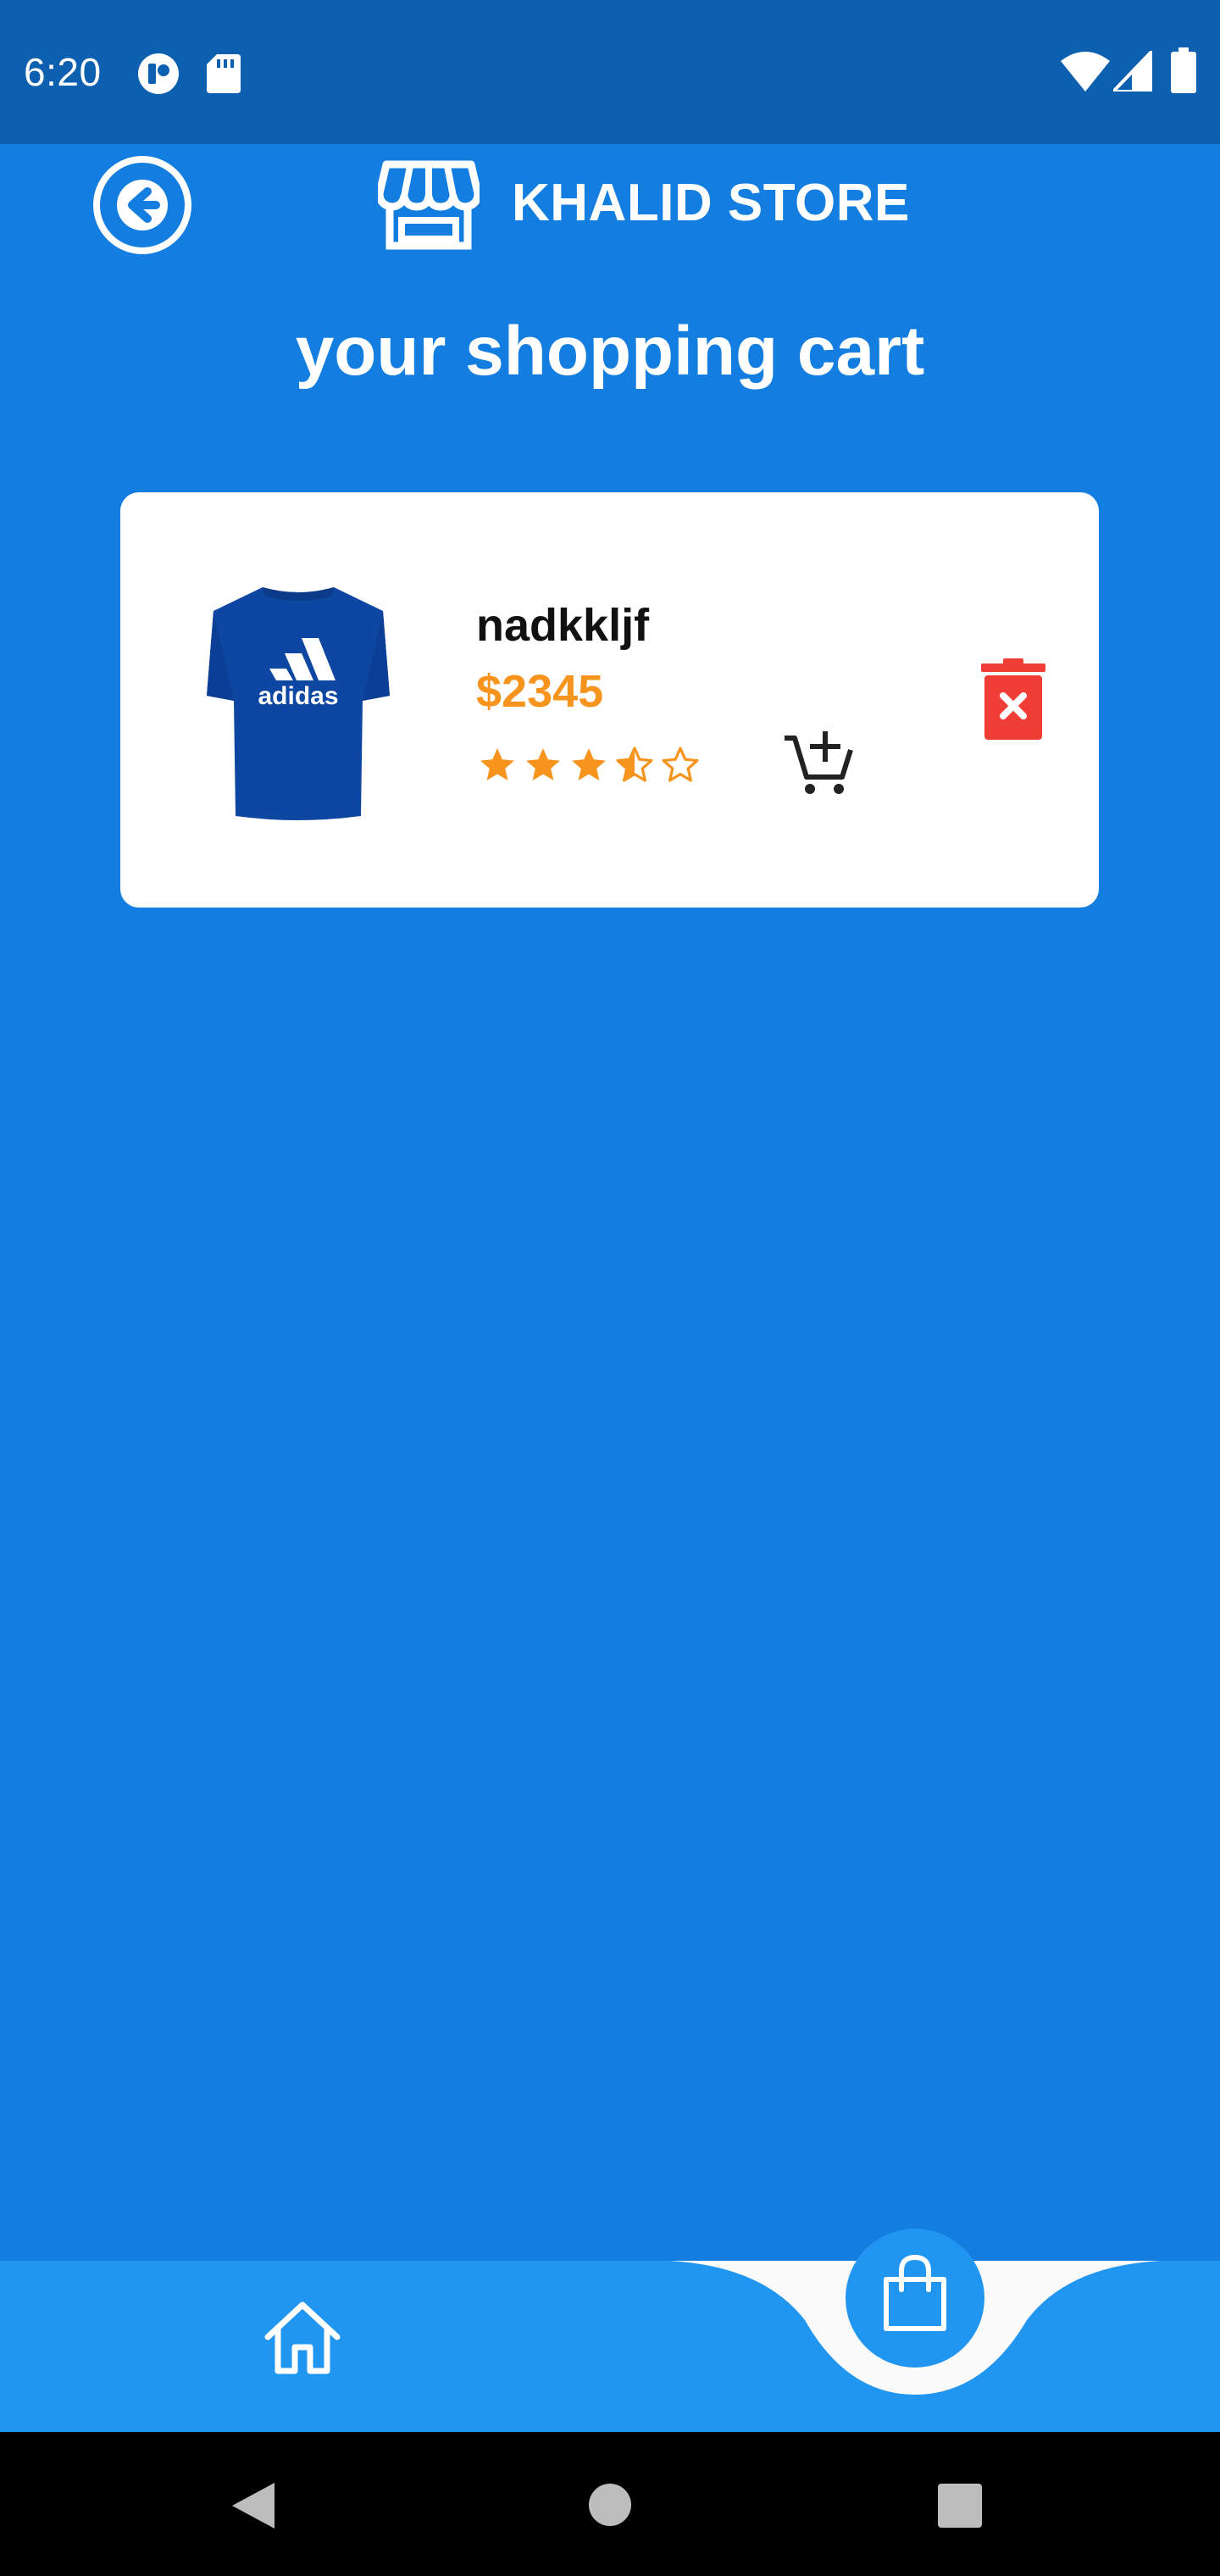 The width and height of the screenshot is (1220, 2576). Describe the element at coordinates (158, 73) in the screenshot. I see `notification-app-icon` at that location.